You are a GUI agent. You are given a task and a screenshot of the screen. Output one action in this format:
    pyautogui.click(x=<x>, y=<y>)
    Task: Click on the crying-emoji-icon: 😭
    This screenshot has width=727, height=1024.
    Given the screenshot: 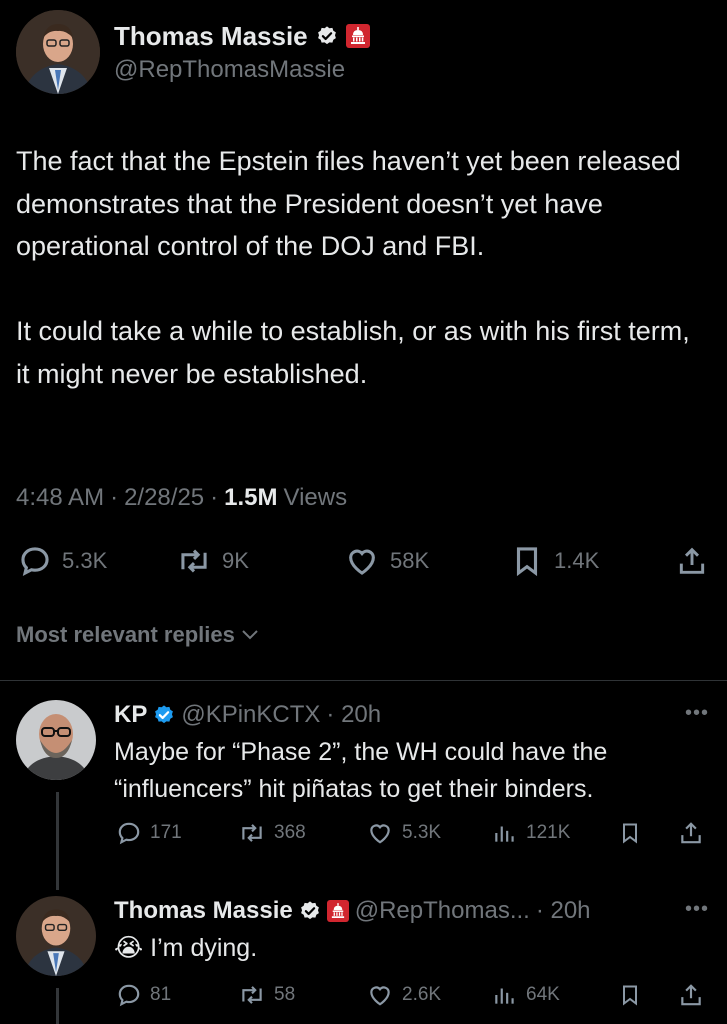 What is the action you would take?
    pyautogui.click(x=129, y=948)
    